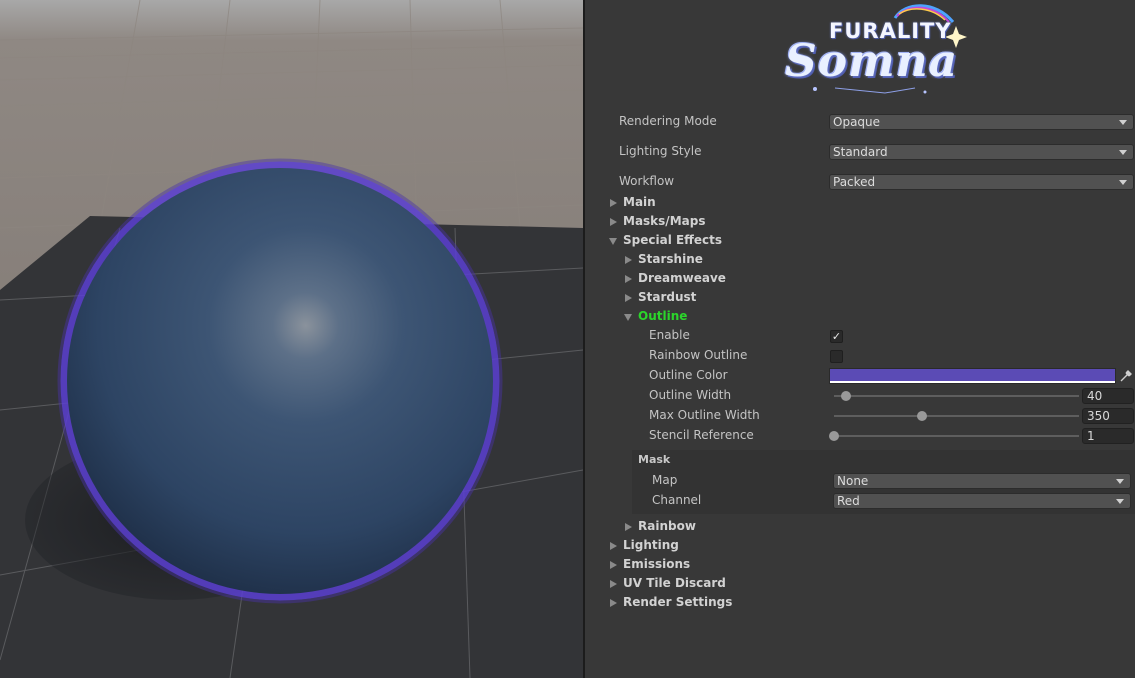 The image size is (1135, 678). What do you see at coordinates (657, 564) in the screenshot?
I see `section-emissions-label: Emissions` at bounding box center [657, 564].